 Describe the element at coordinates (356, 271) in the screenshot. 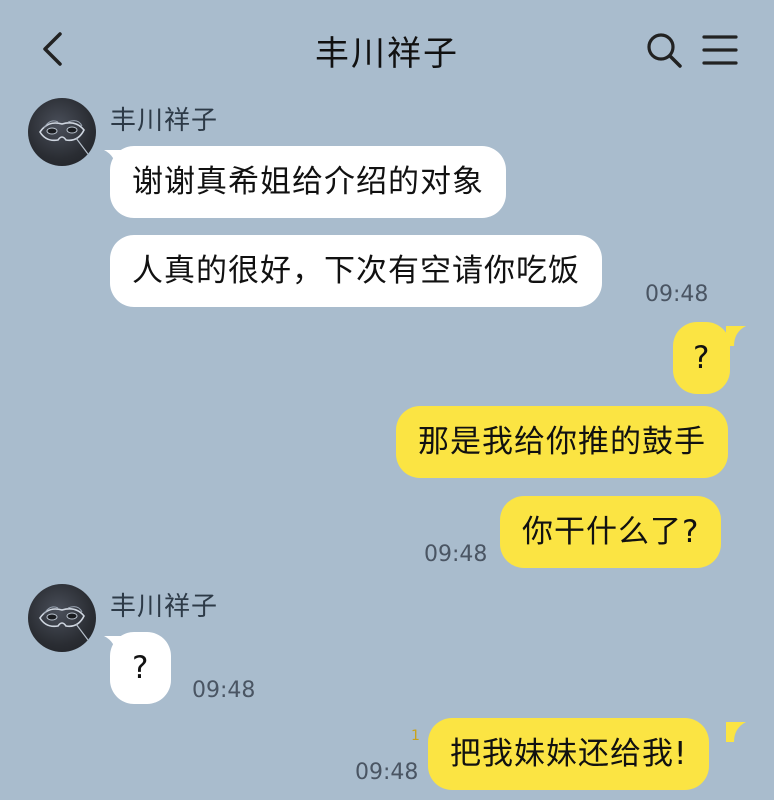

I see `message-bubble-incoming: 人真的很好，下次有空请你吃饭` at that location.